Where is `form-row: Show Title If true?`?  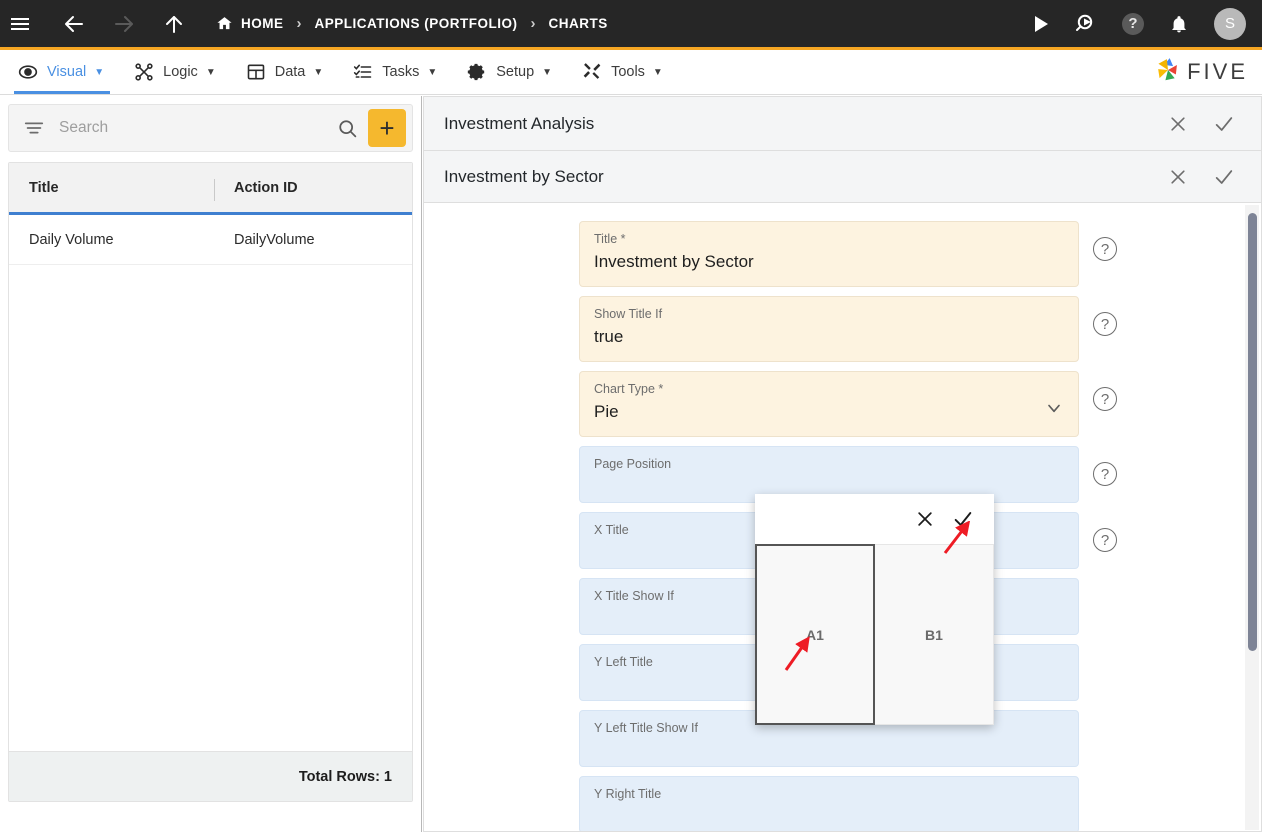
form-row: Show Title If true? is located at coordinates (842, 329).